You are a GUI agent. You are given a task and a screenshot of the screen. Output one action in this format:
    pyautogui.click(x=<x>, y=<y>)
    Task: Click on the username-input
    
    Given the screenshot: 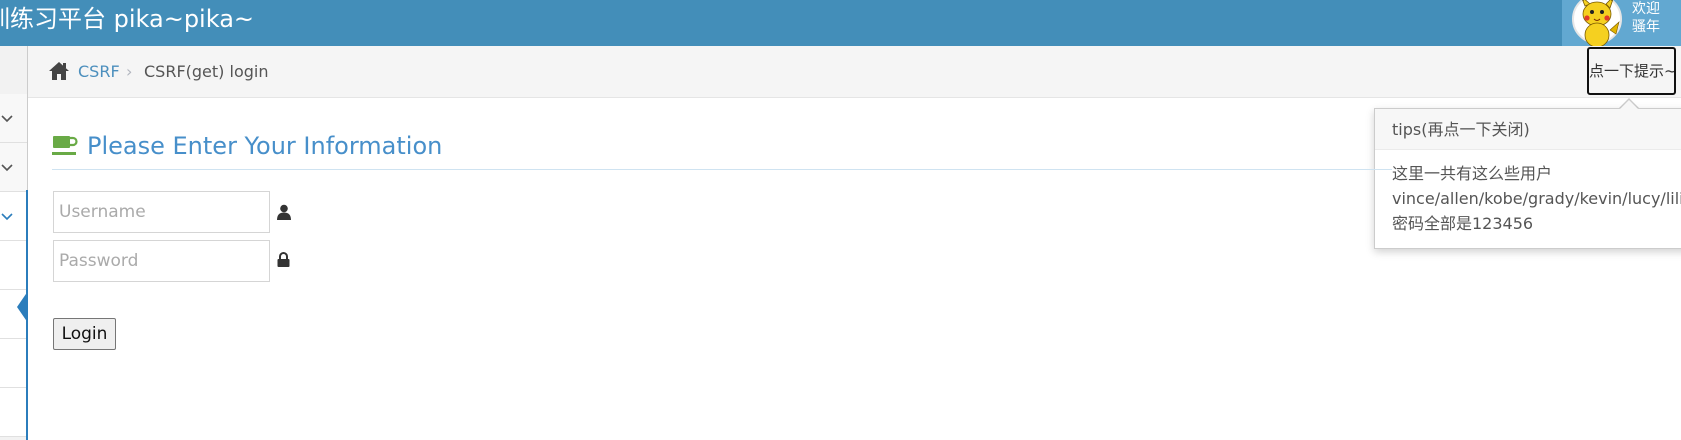 What is the action you would take?
    pyautogui.click(x=161, y=212)
    